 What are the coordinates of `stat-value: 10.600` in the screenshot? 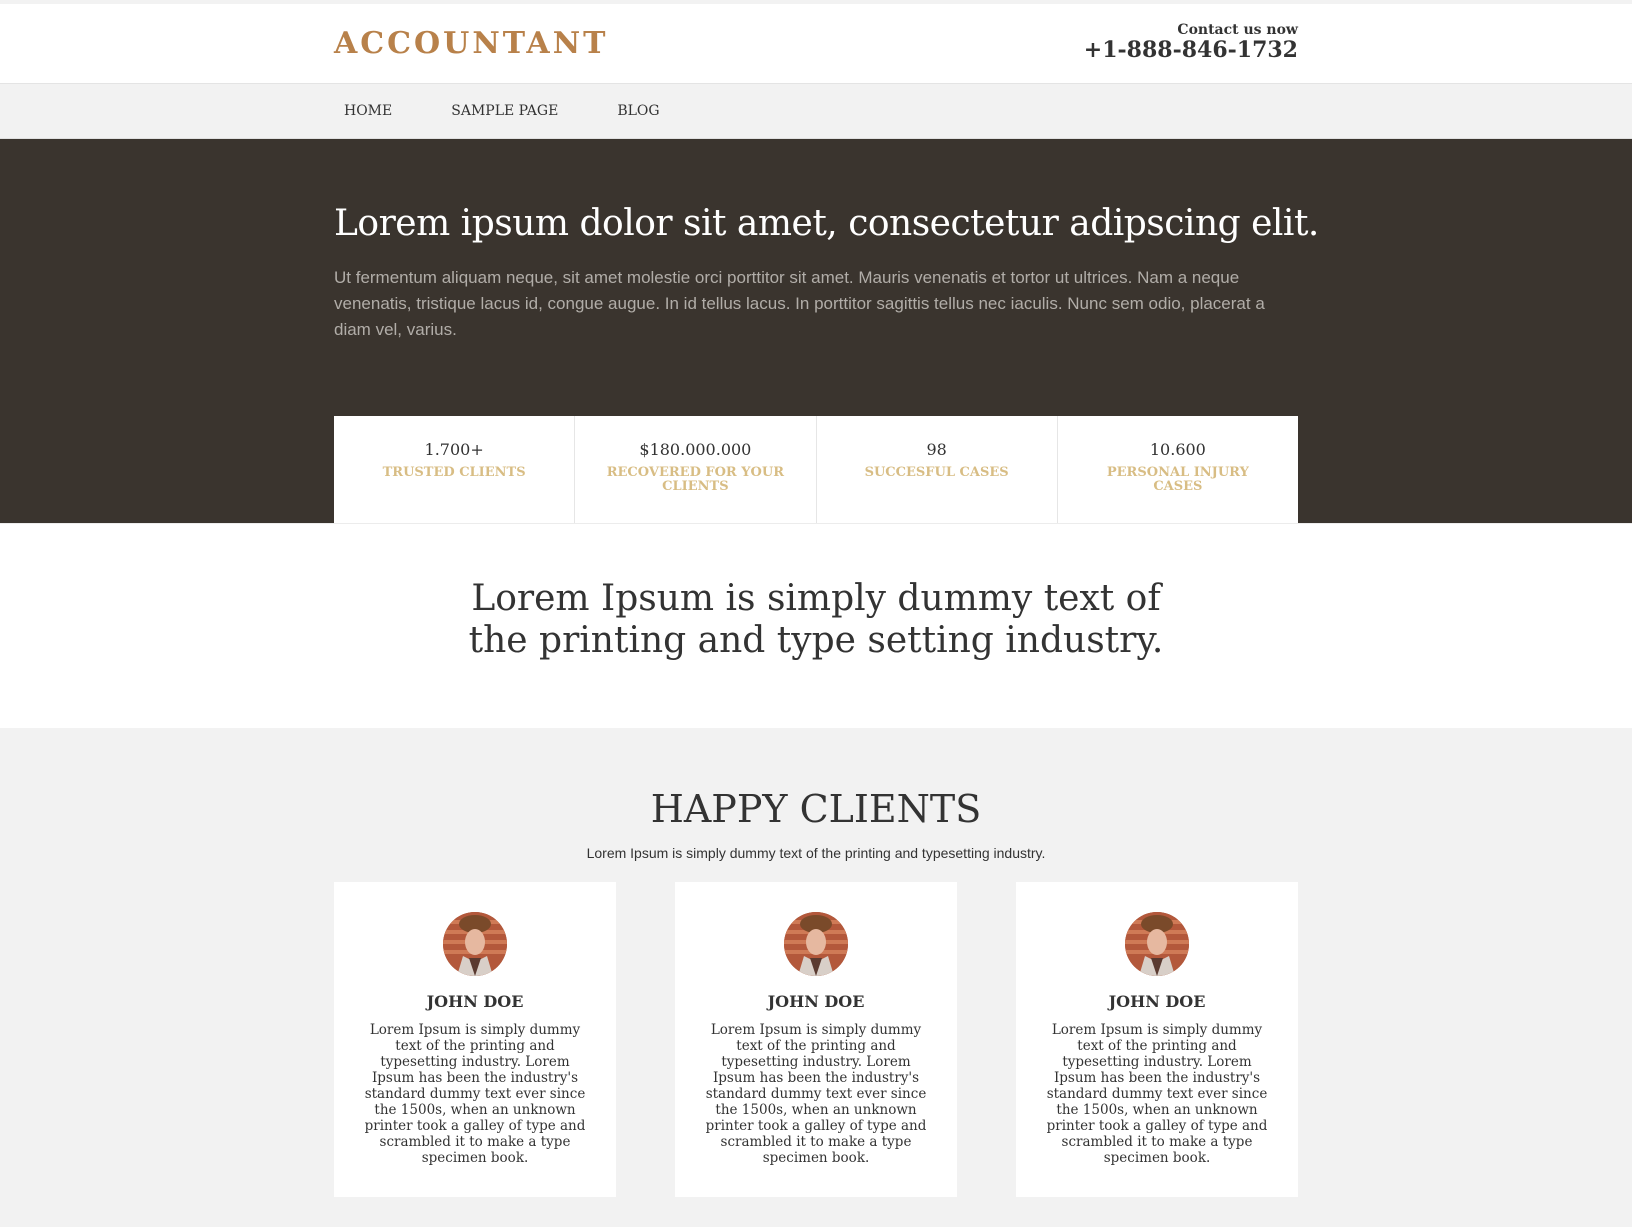 It's located at (1177, 449).